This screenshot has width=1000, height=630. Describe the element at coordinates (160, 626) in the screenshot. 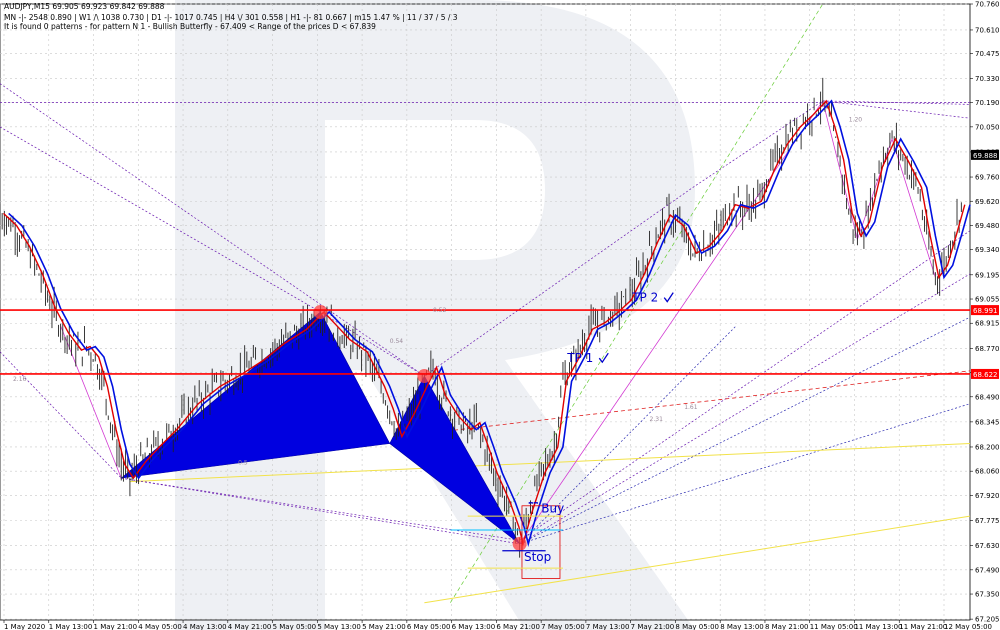

I see `x-tick-label: 4 May 05:00` at that location.